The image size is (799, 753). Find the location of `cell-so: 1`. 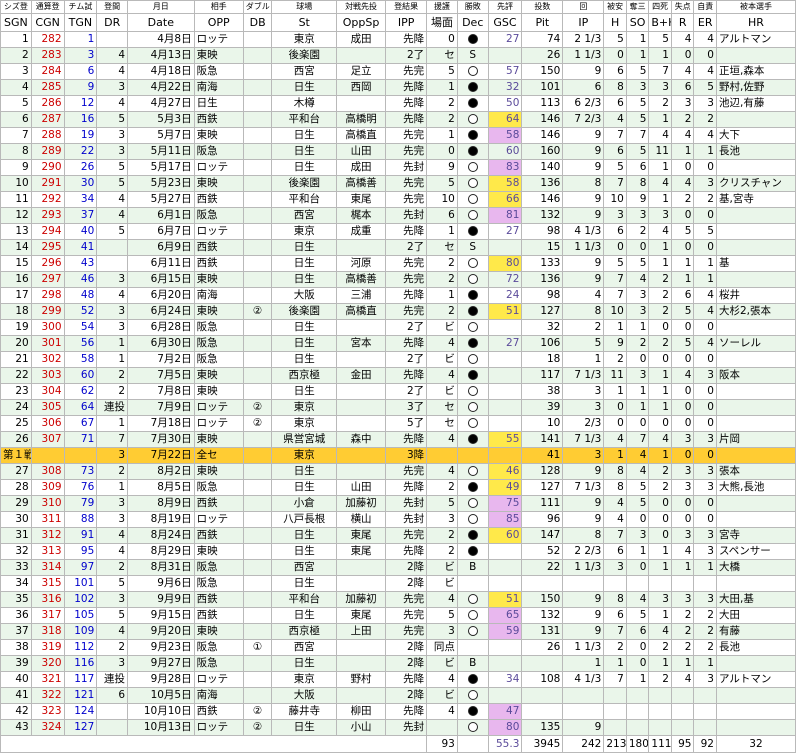

cell-so: 1 is located at coordinates (637, 327).